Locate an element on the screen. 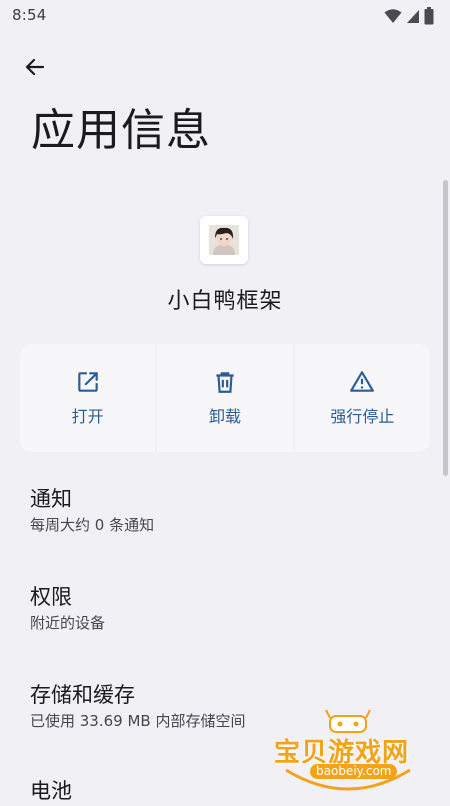 This screenshot has height=806, width=450. status-bar: 8:54 is located at coordinates (225, 16).